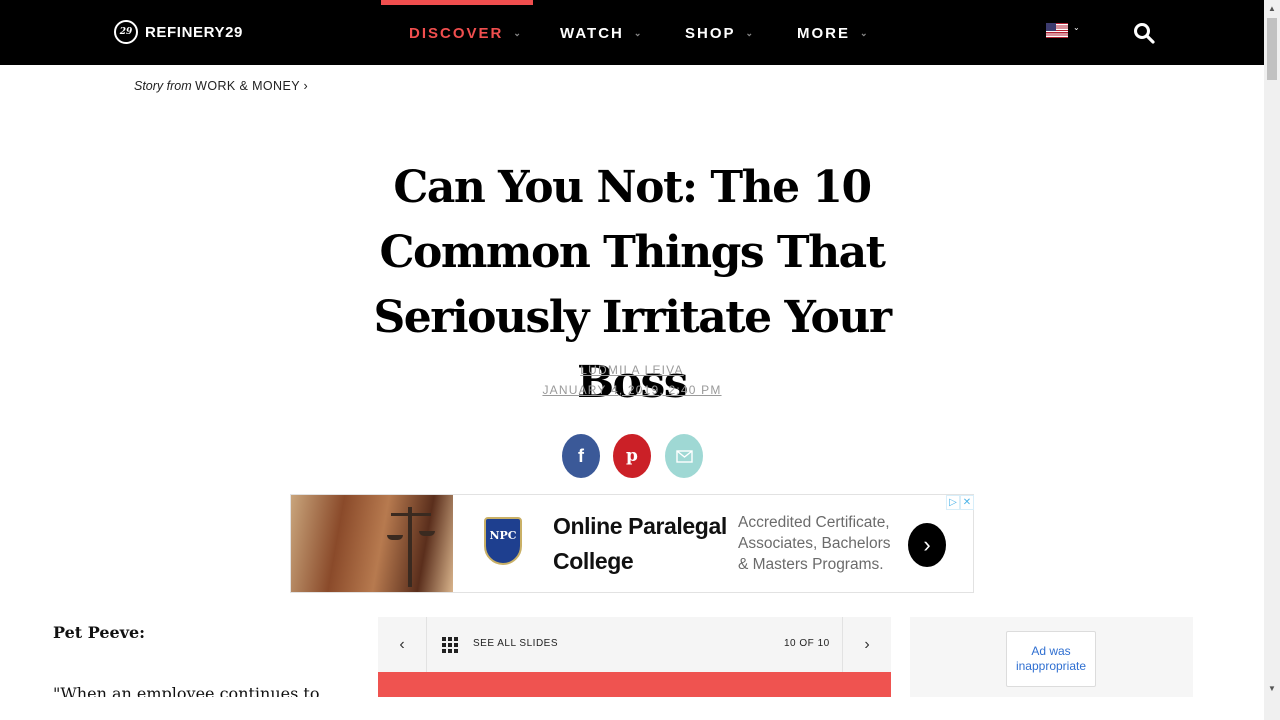  Describe the element at coordinates (247, 86) in the screenshot. I see `breadcrumb-section: WORK & MONEY` at that location.